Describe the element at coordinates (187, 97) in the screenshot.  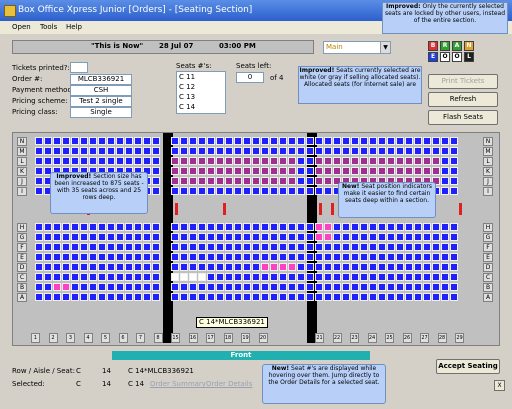
I see `list-item: C 13` at that location.